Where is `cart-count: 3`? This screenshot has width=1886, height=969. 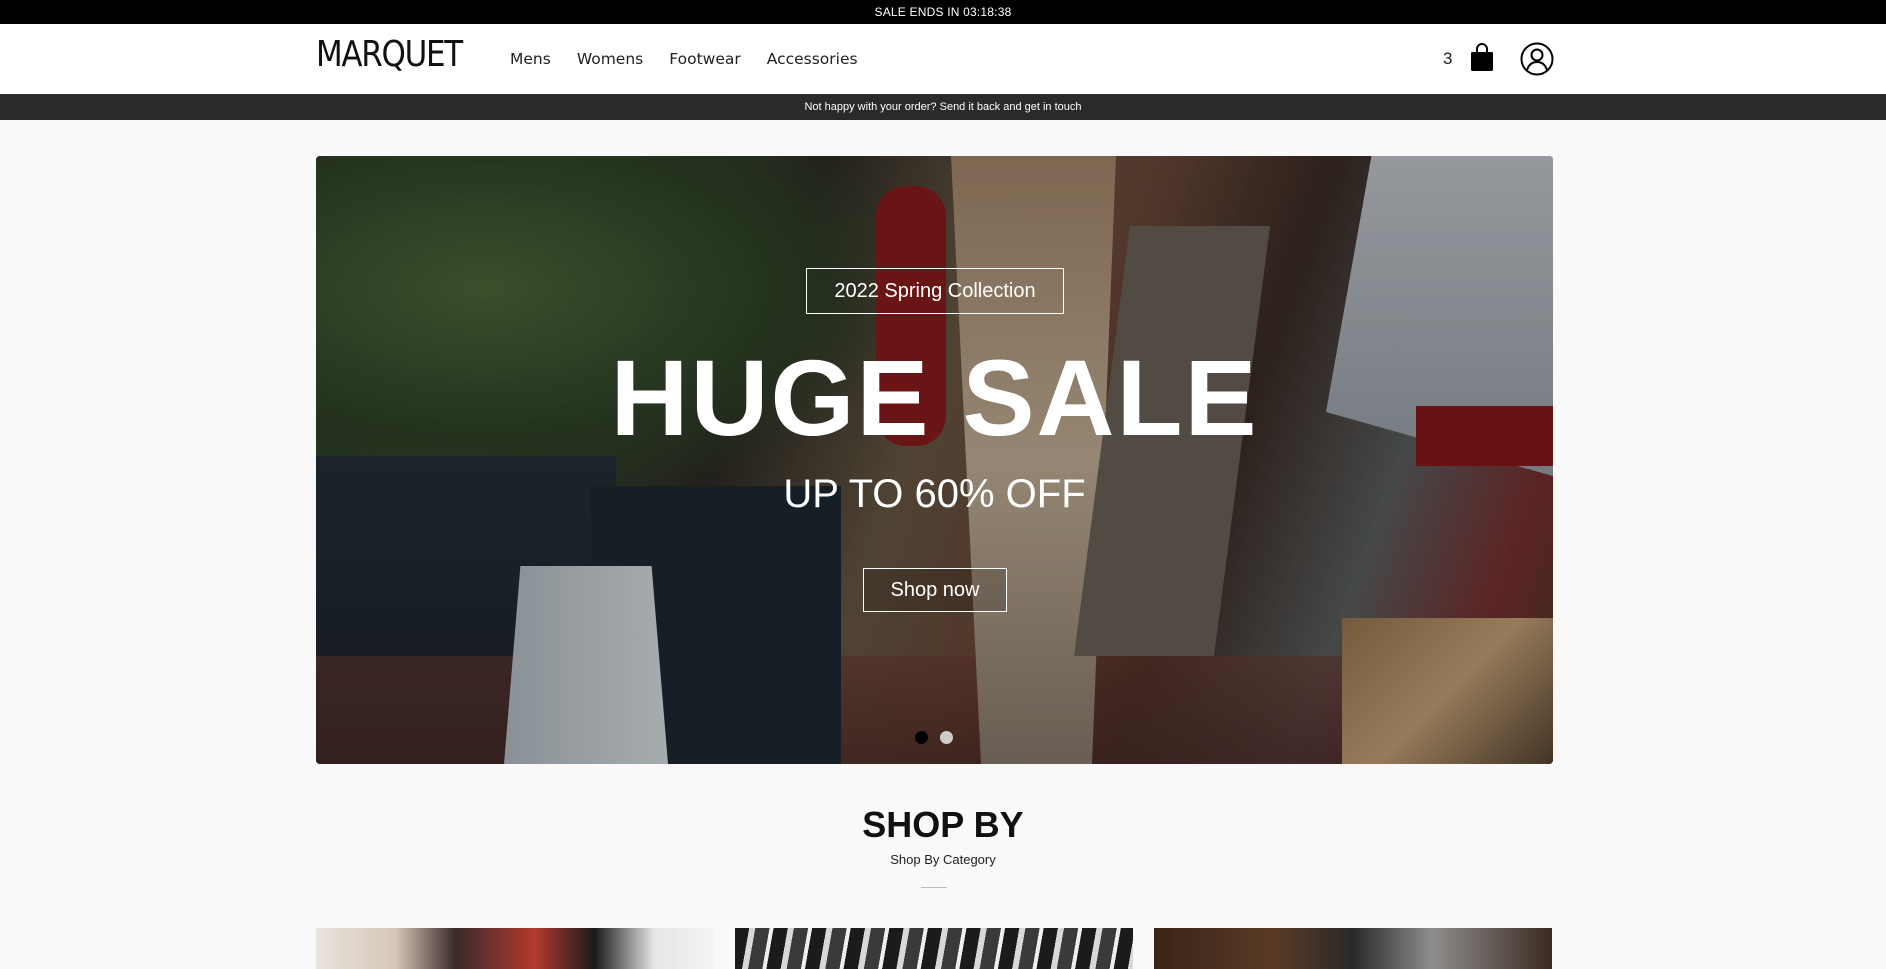
cart-count: 3 is located at coordinates (1447, 59).